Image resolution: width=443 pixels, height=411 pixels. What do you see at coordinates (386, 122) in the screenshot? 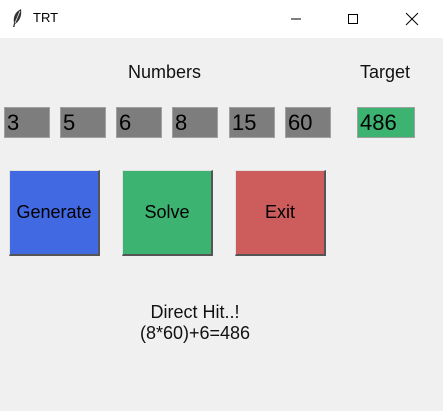
I see `target-field: 486` at bounding box center [386, 122].